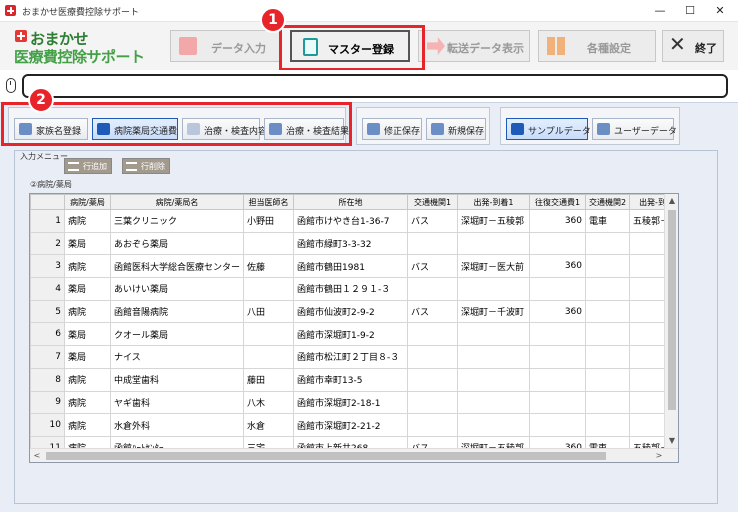 The height and width of the screenshot is (512, 738). What do you see at coordinates (351, 221) in the screenshot?
I see `table-cell: 函館市けやき台1-36-7` at bounding box center [351, 221].